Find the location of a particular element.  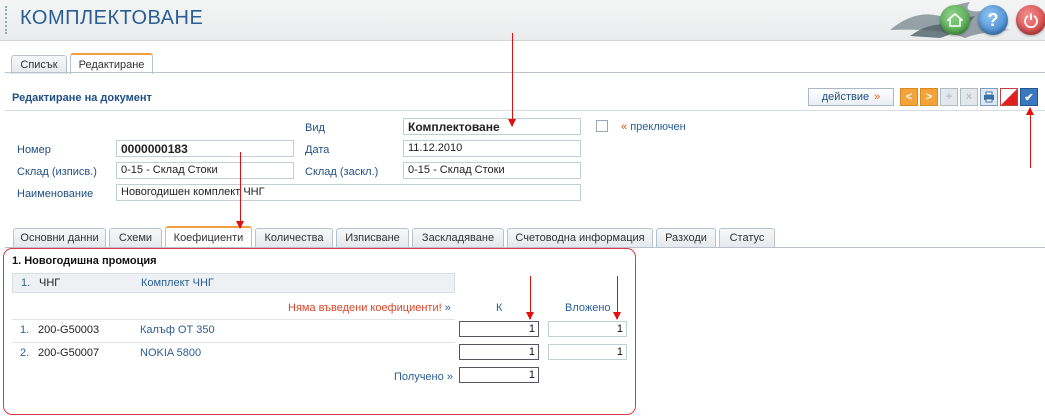

tab-main-data: Основни данни is located at coordinates (59, 237).